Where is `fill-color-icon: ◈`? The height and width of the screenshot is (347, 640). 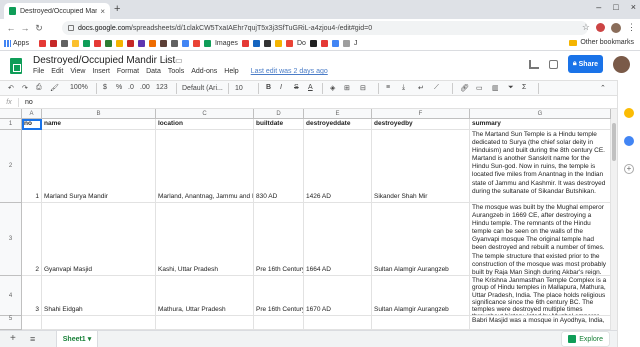 fill-color-icon: ◈ is located at coordinates (332, 88).